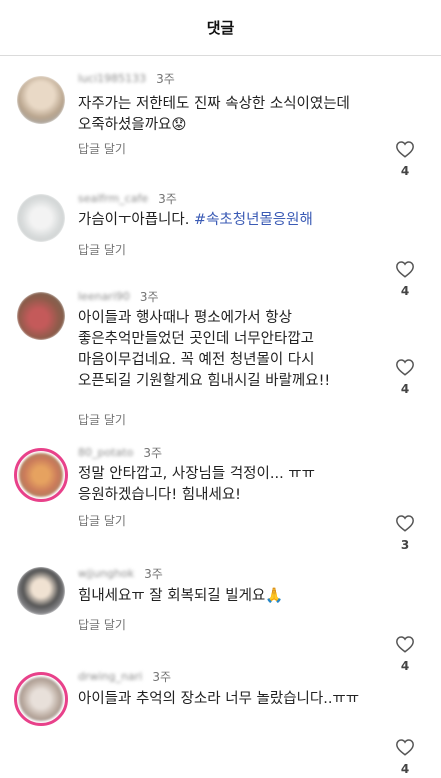  Describe the element at coordinates (274, 596) in the screenshot. I see `folded-hands-emoji: 🙏` at that location.